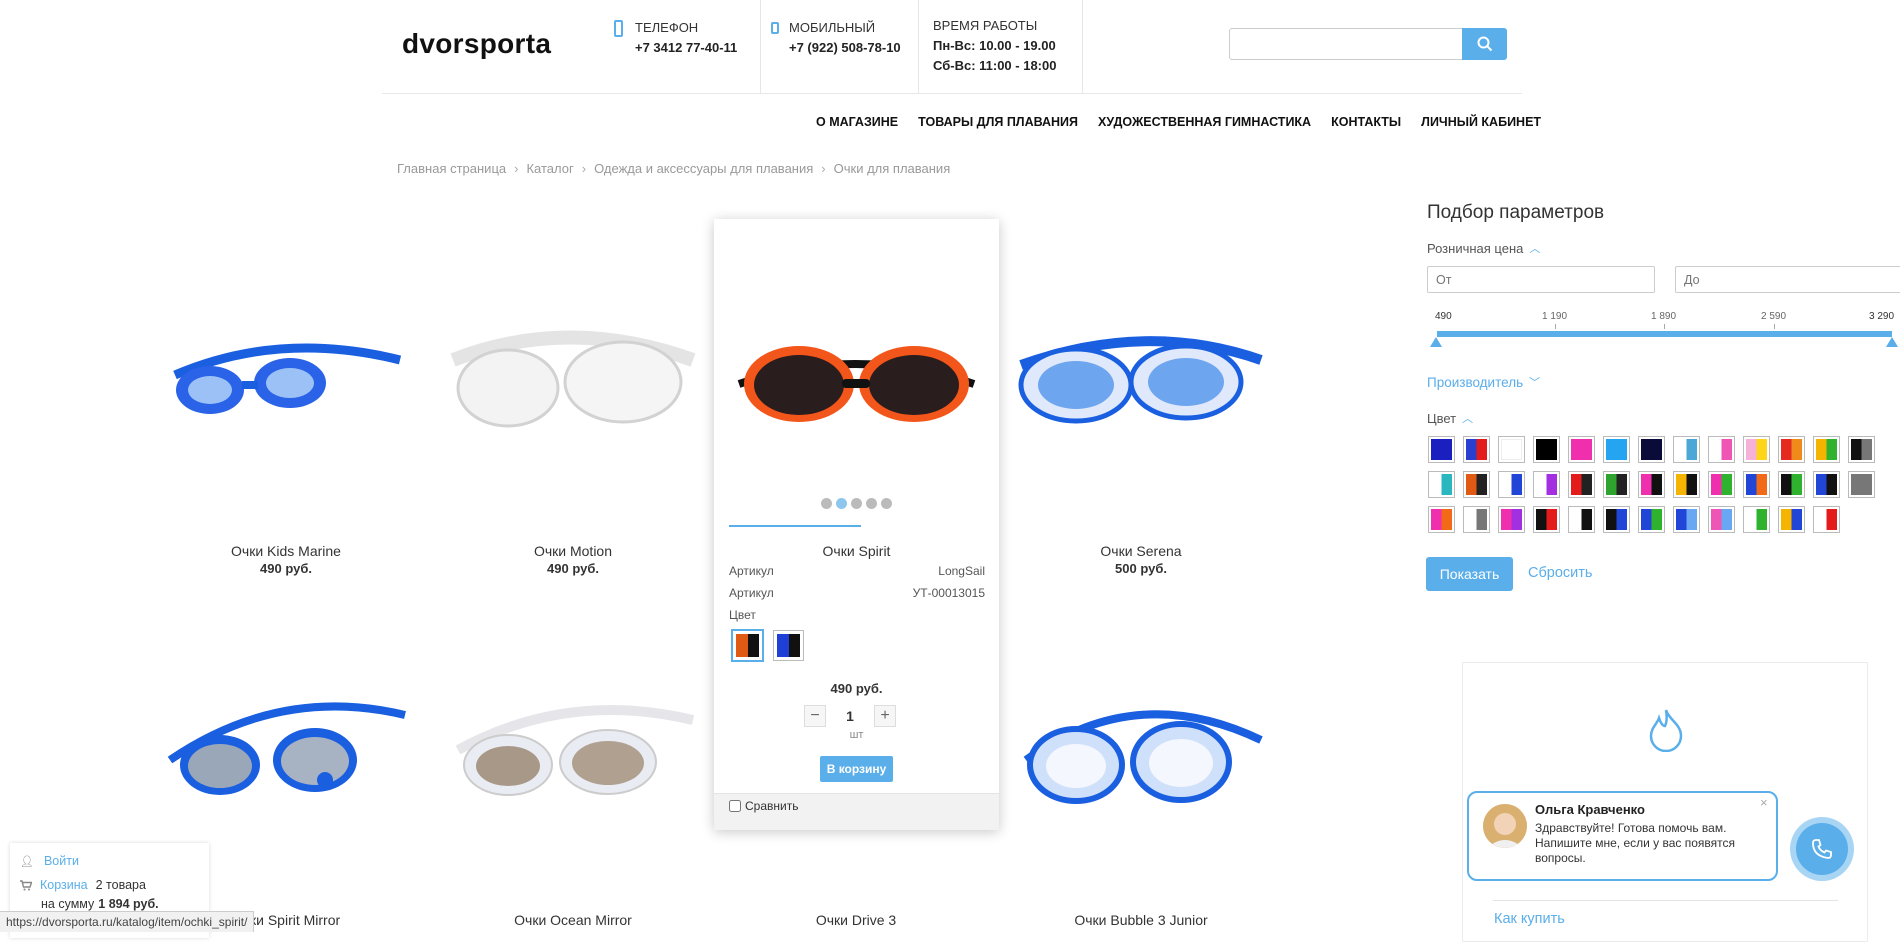 The height and width of the screenshot is (942, 1900). What do you see at coordinates (573, 551) in the screenshot?
I see `product-name: Очки Motion` at bounding box center [573, 551].